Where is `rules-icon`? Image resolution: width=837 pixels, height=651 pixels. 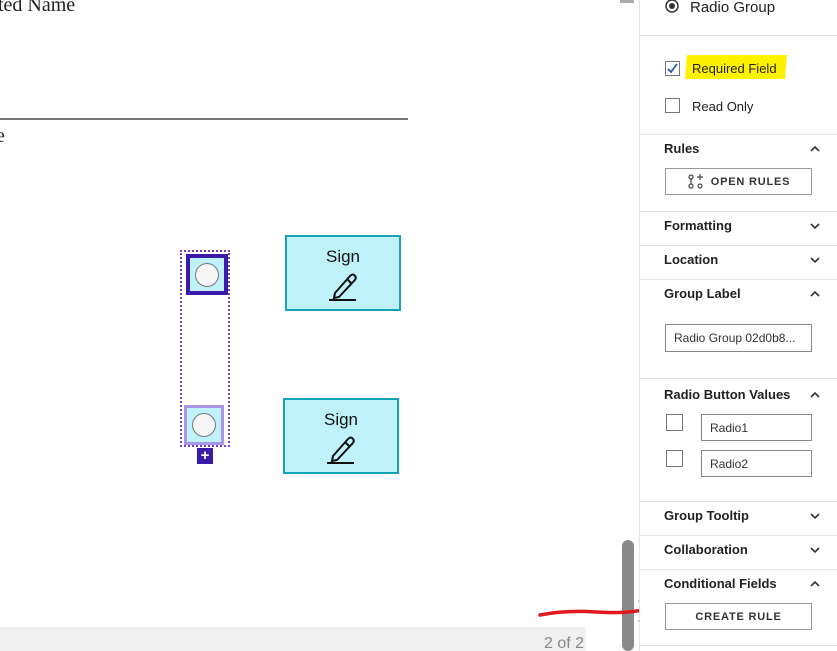
rules-icon is located at coordinates (695, 181).